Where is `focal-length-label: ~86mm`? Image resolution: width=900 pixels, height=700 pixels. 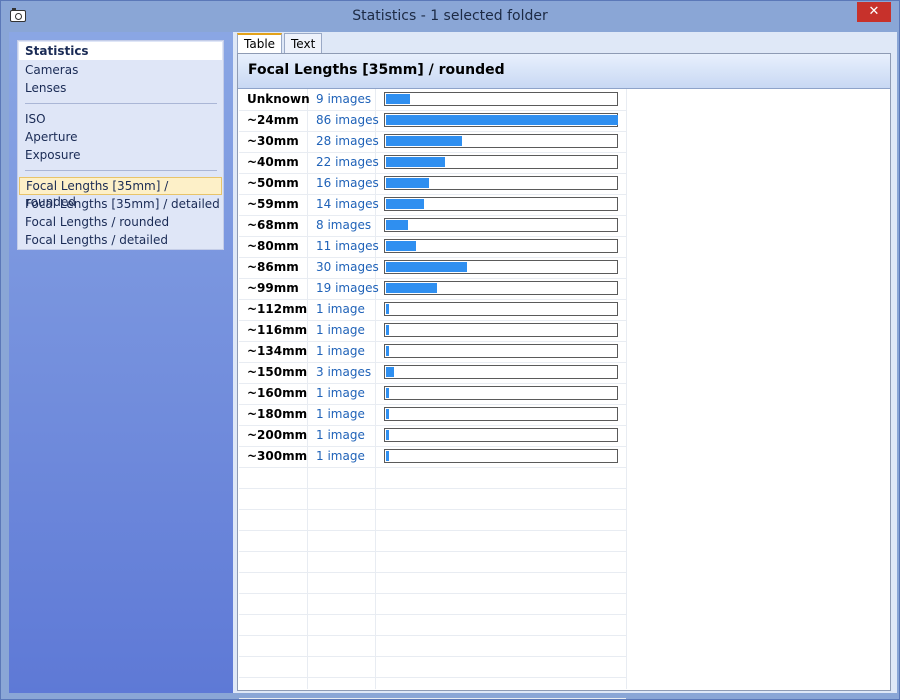 focal-length-label: ~86mm is located at coordinates (273, 267).